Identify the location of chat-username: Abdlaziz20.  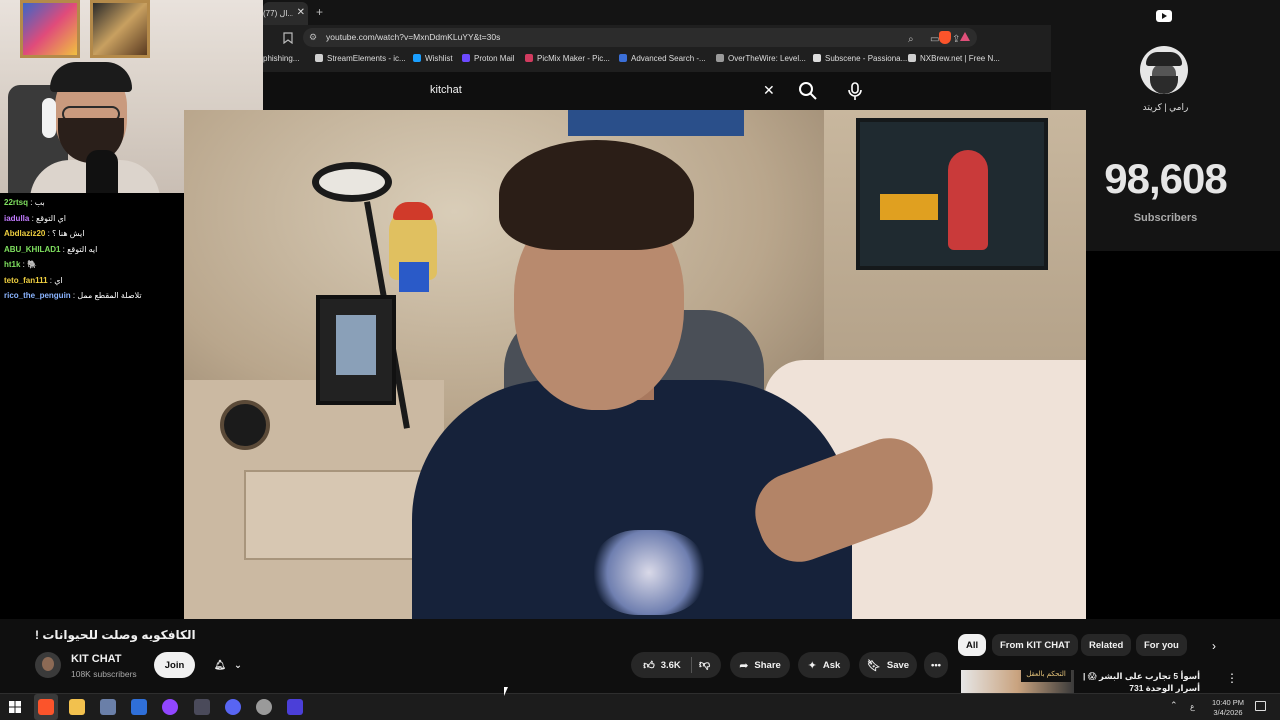
(24, 233).